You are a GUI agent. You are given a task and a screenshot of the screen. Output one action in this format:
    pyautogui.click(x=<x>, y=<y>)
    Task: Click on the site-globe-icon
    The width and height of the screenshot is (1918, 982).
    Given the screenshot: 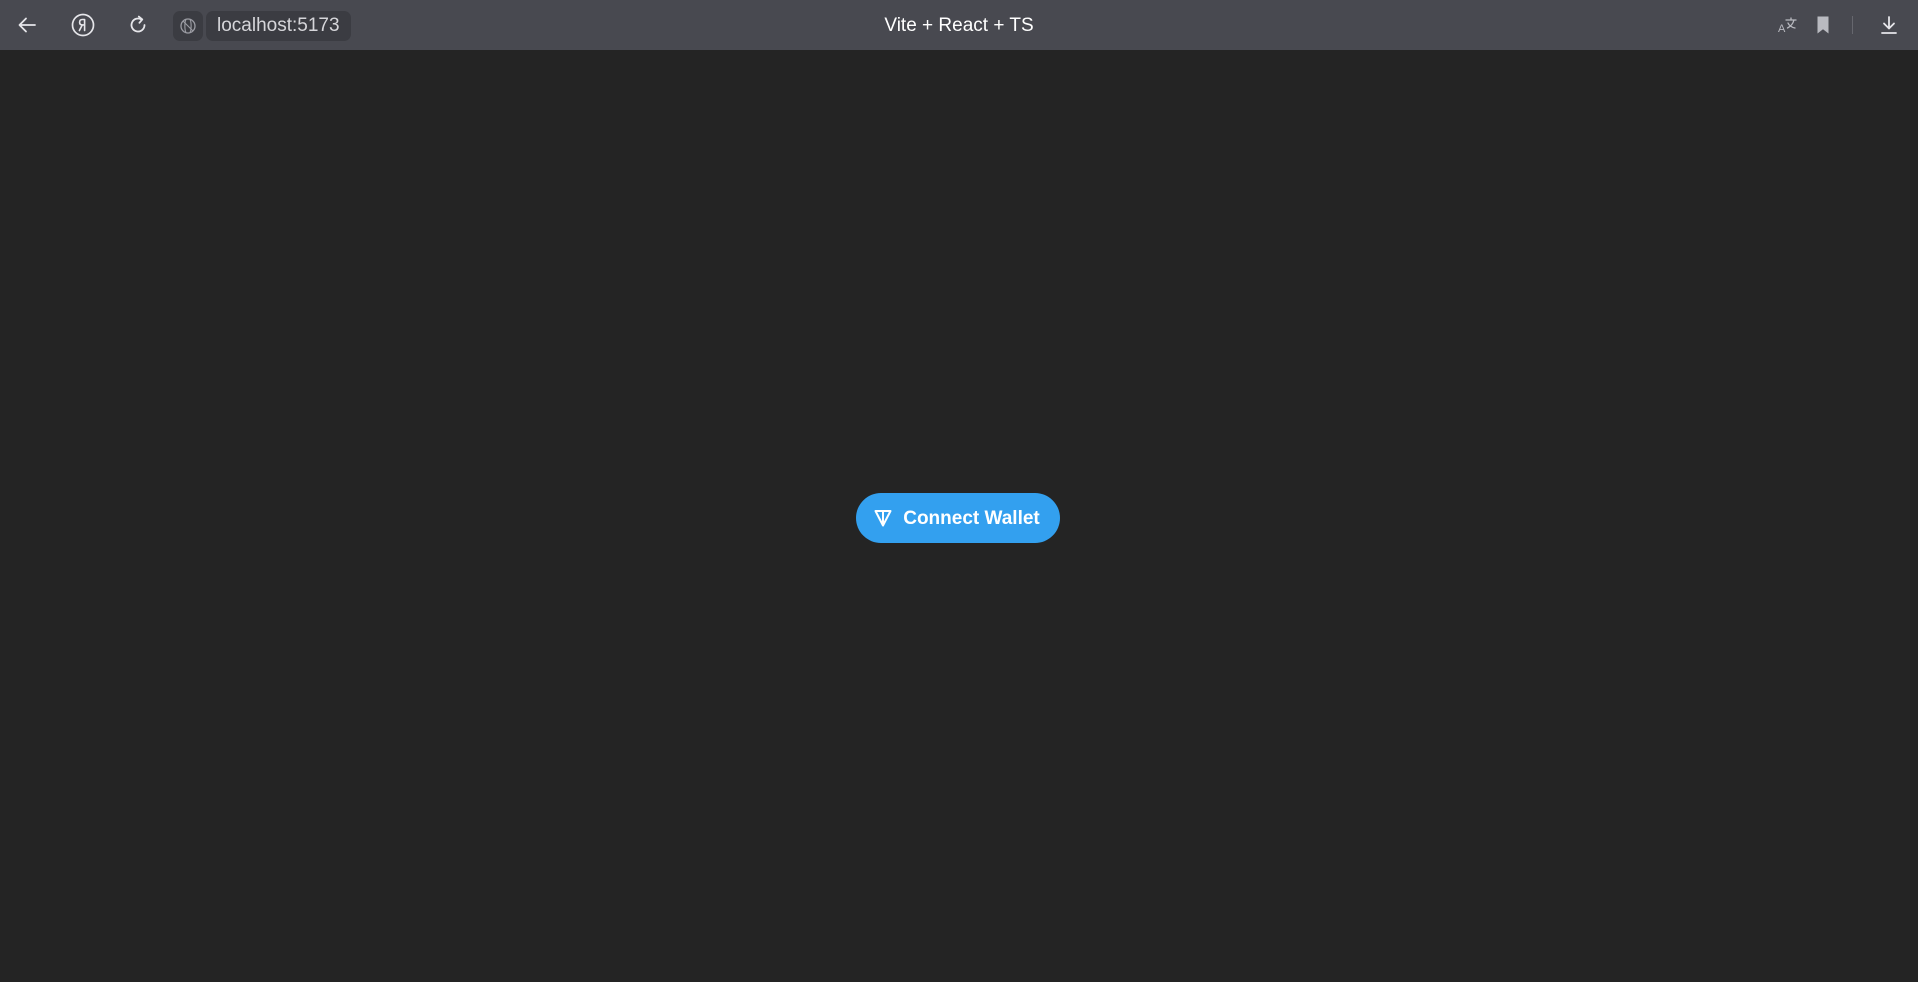 What is the action you would take?
    pyautogui.click(x=188, y=26)
    